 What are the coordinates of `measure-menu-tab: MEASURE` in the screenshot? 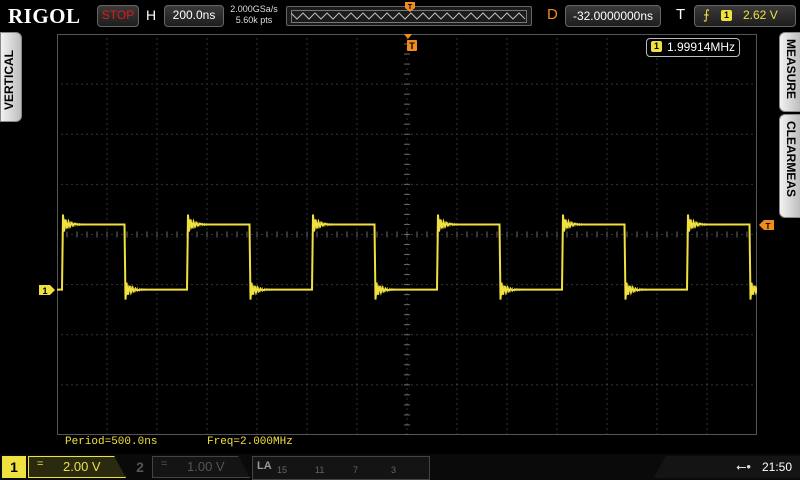 It's located at (789, 72).